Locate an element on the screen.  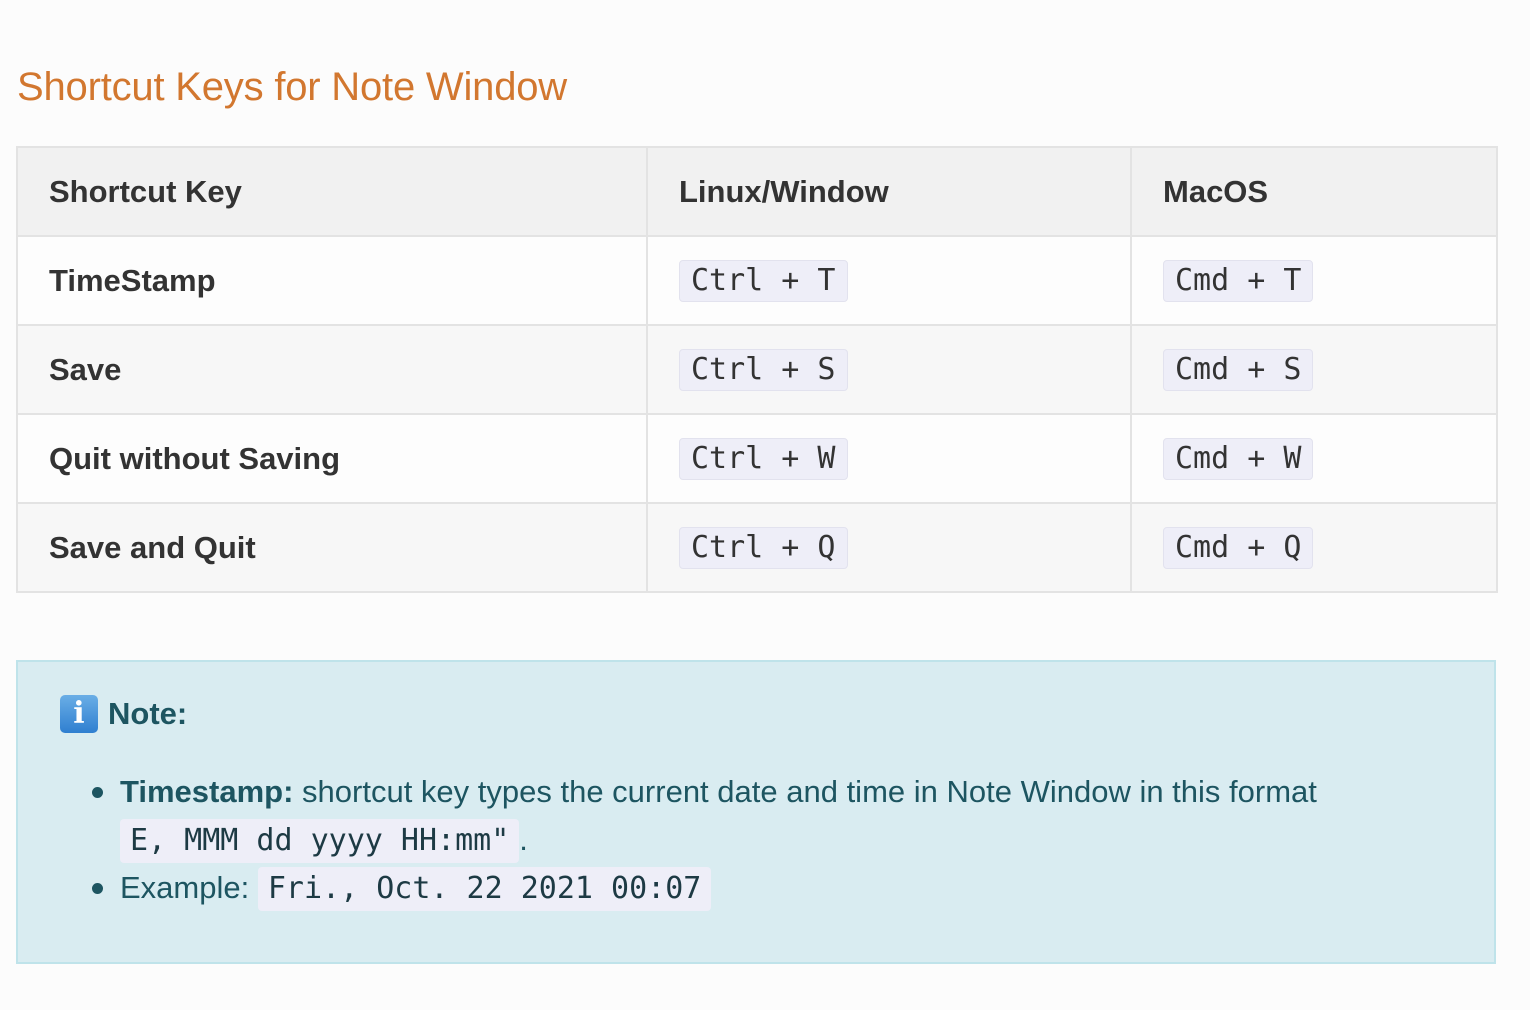
format-code: E, MMM dd yyyy HH:mm" is located at coordinates (320, 841).